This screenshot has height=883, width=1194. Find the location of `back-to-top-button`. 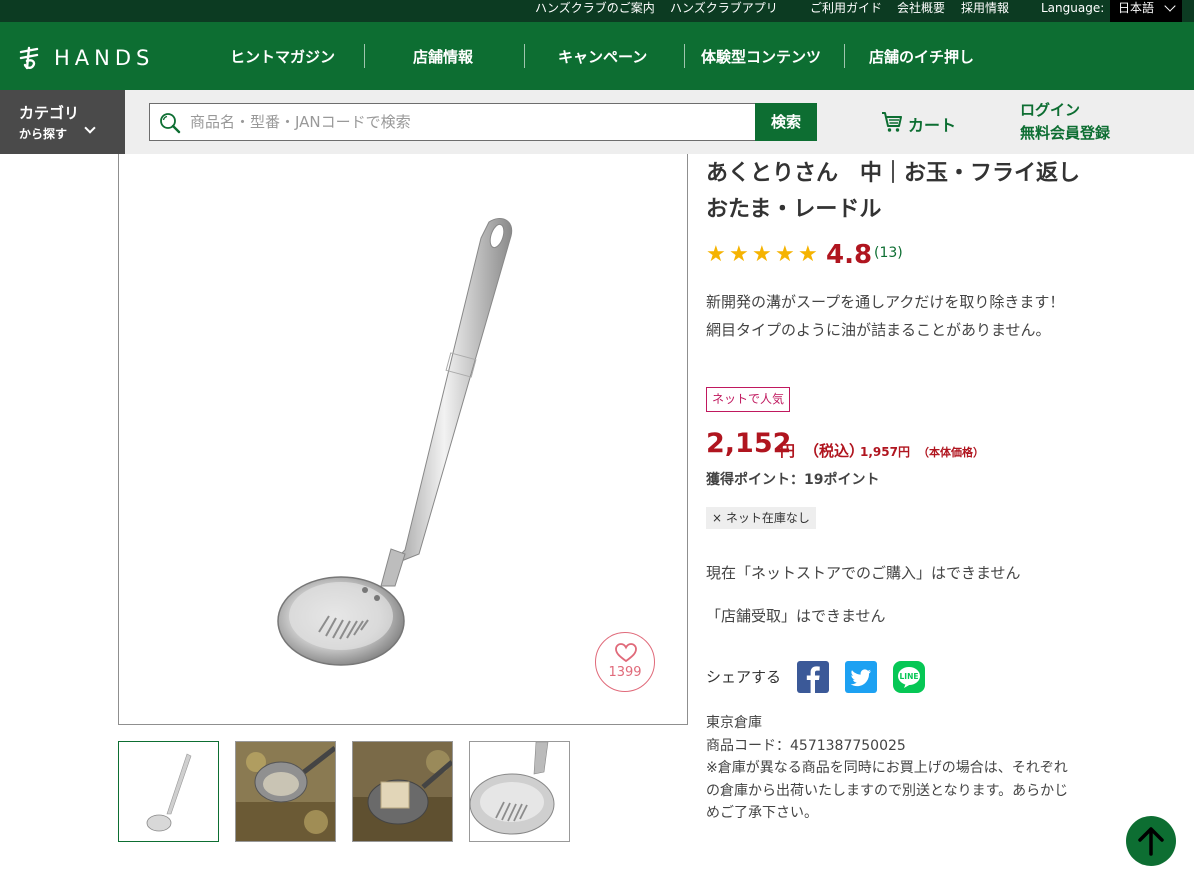

back-to-top-button is located at coordinates (1151, 841).